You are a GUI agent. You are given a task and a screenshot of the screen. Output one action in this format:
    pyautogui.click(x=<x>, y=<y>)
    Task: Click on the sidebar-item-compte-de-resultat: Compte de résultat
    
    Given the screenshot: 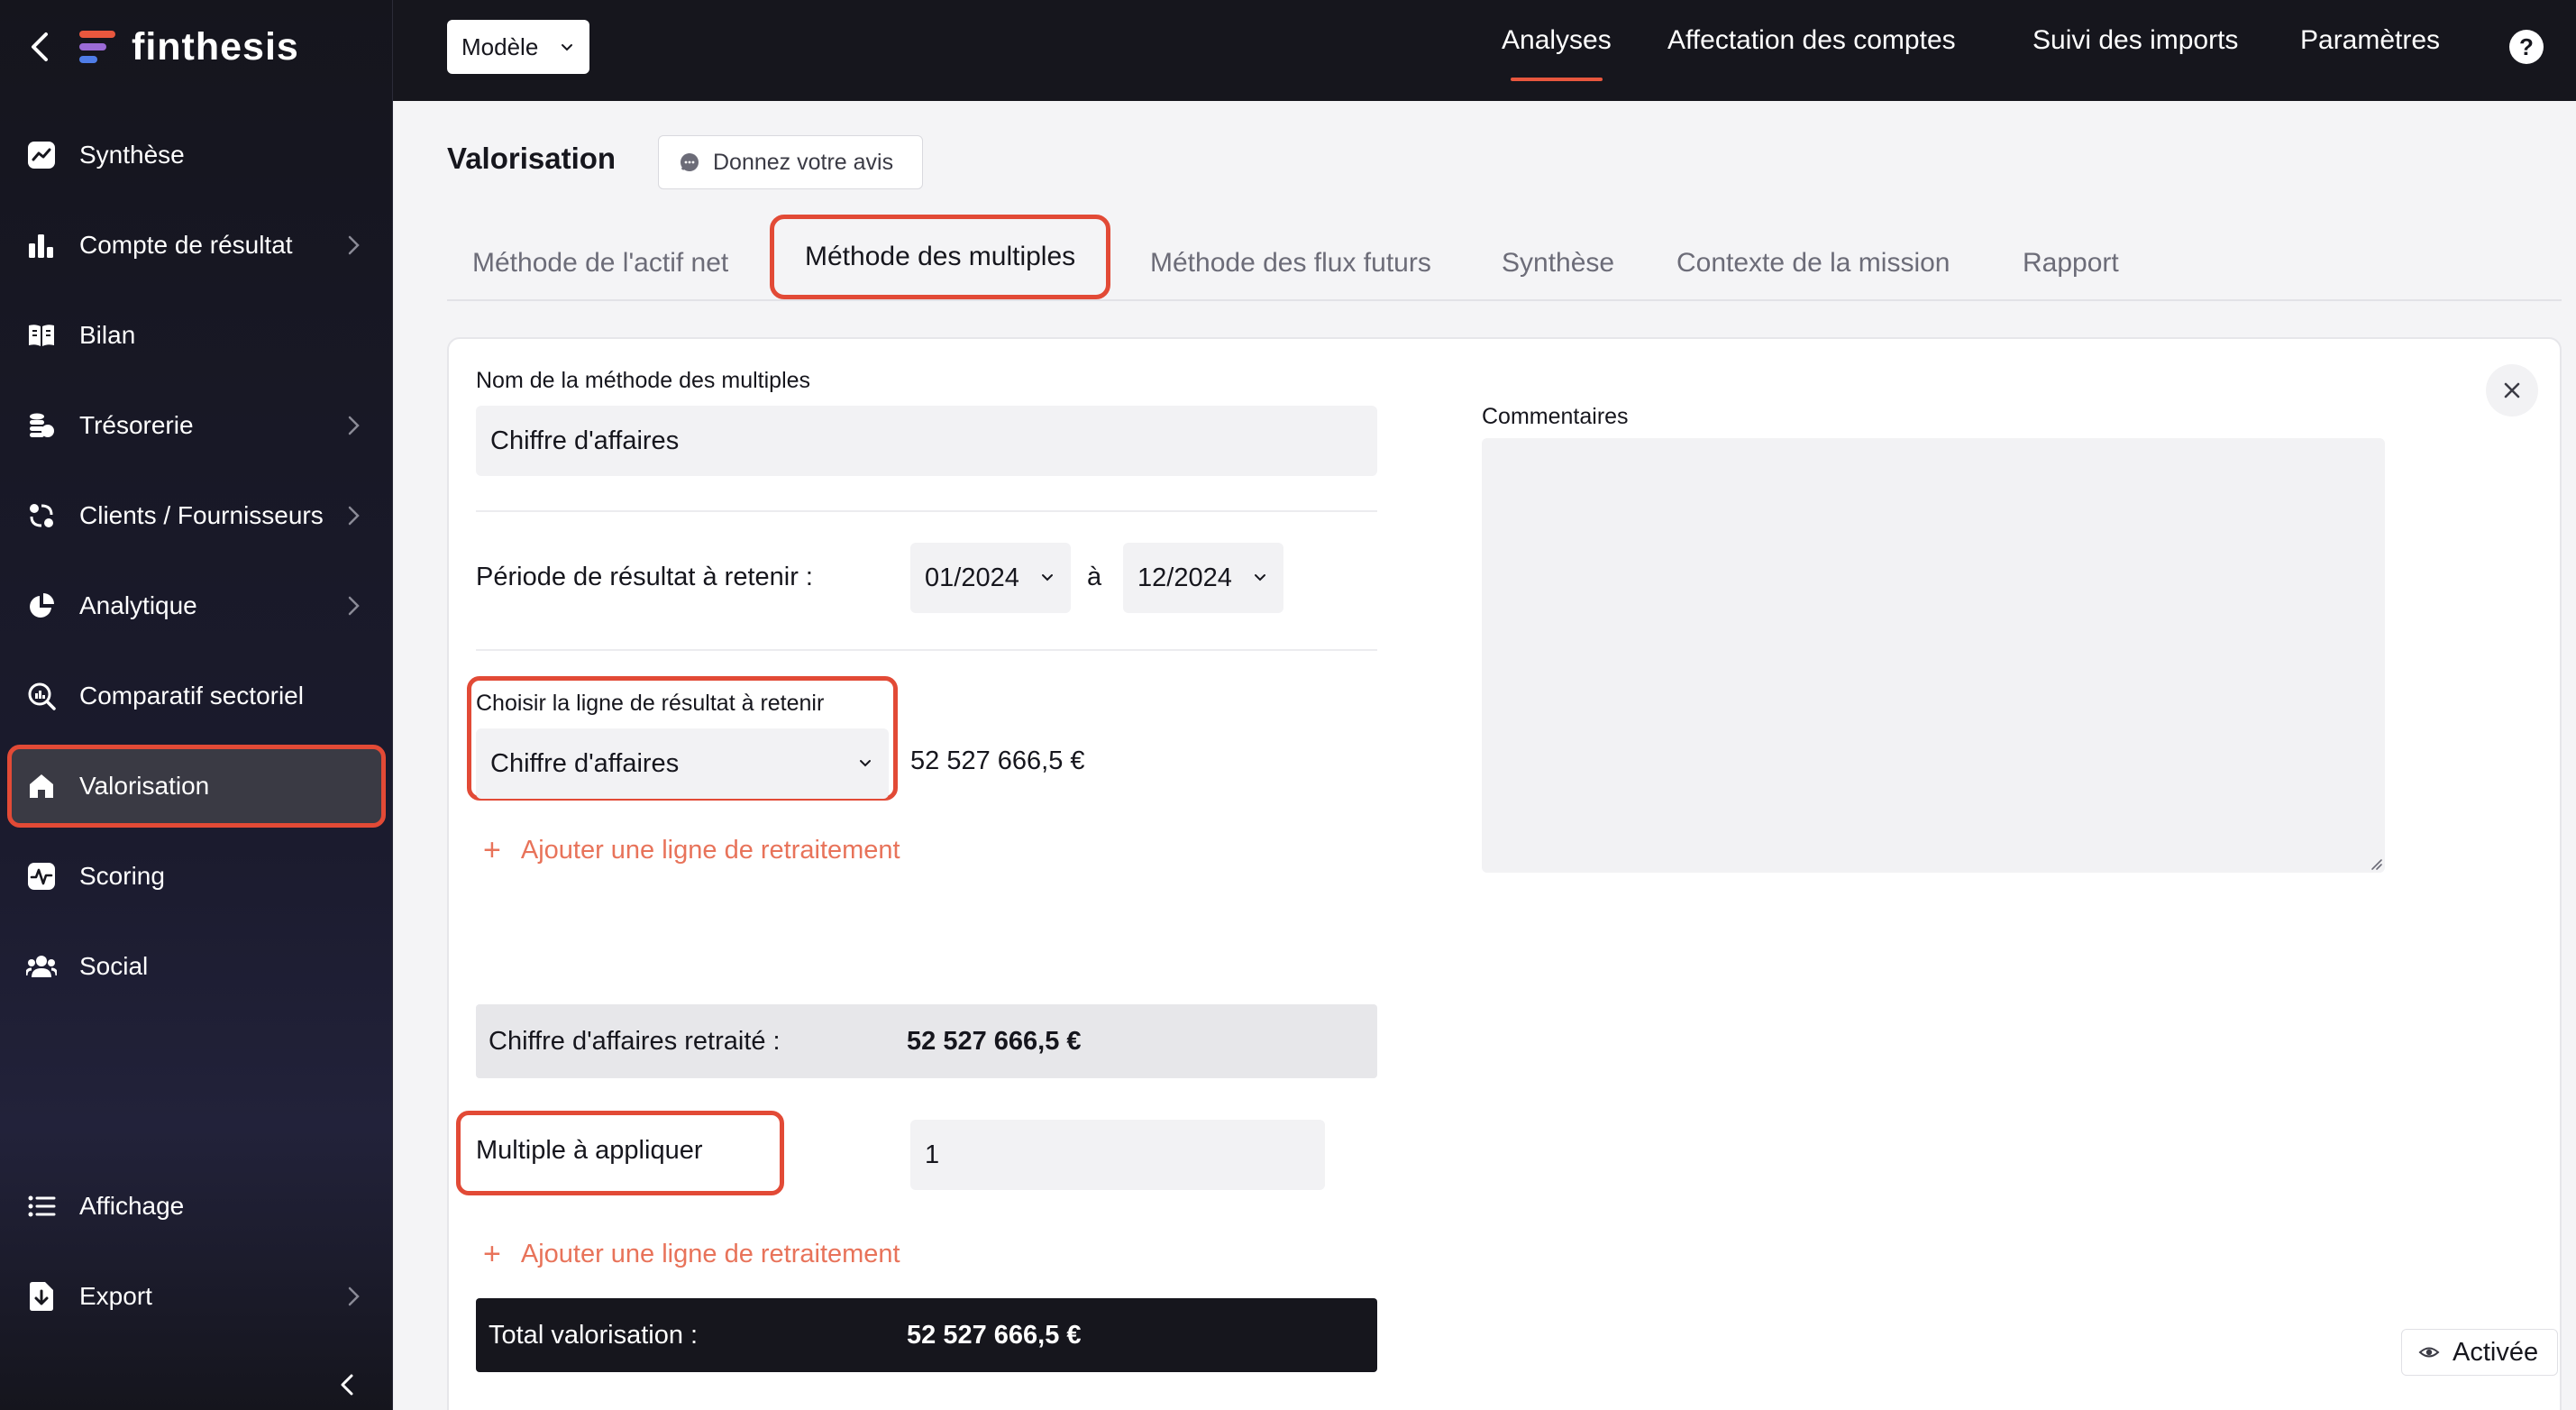 What is the action you would take?
    pyautogui.click(x=196, y=245)
    